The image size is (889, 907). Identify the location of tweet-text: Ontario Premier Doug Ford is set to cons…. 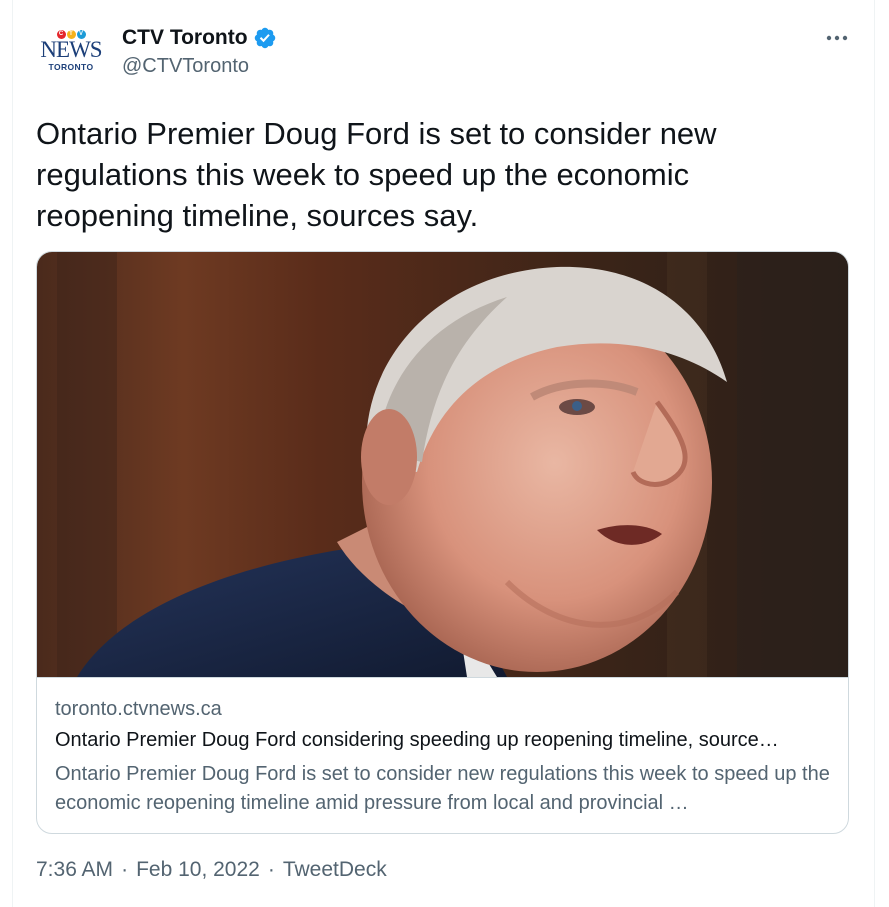
(376, 174).